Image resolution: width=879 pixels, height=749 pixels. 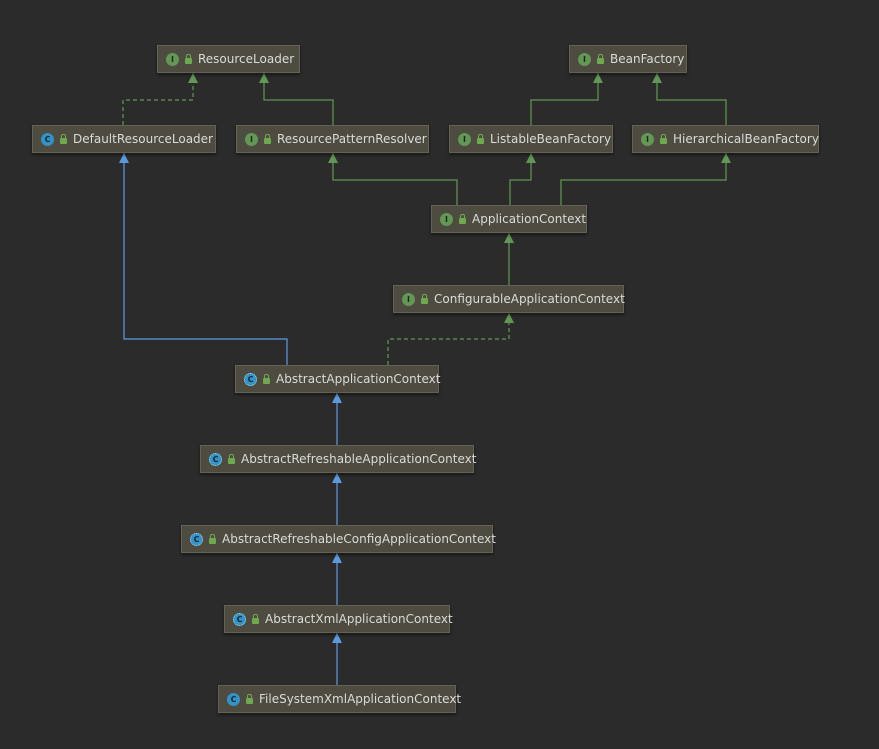 I want to click on edge-hierarchicalbeanfactory-to-beanfactory, so click(x=689, y=99).